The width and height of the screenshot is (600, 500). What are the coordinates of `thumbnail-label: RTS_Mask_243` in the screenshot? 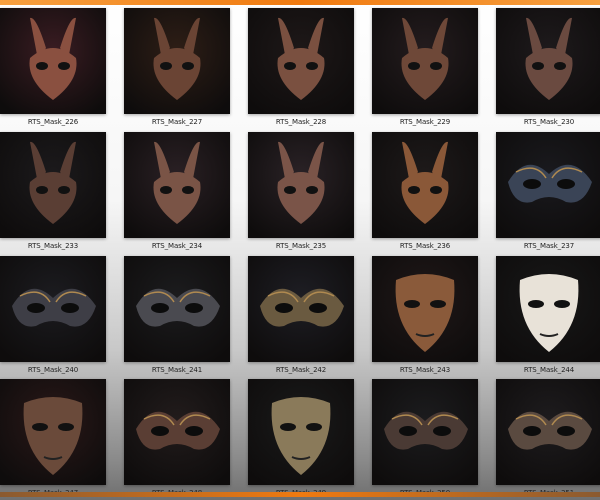 It's located at (425, 370).